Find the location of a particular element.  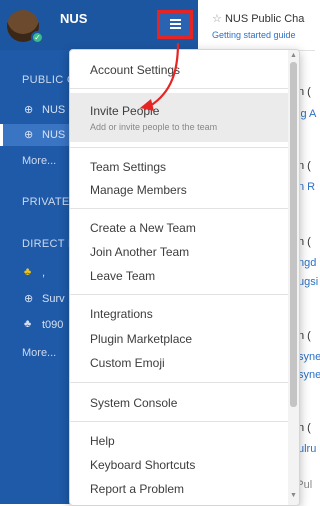

annotation-arrow is located at coordinates (160, 76).